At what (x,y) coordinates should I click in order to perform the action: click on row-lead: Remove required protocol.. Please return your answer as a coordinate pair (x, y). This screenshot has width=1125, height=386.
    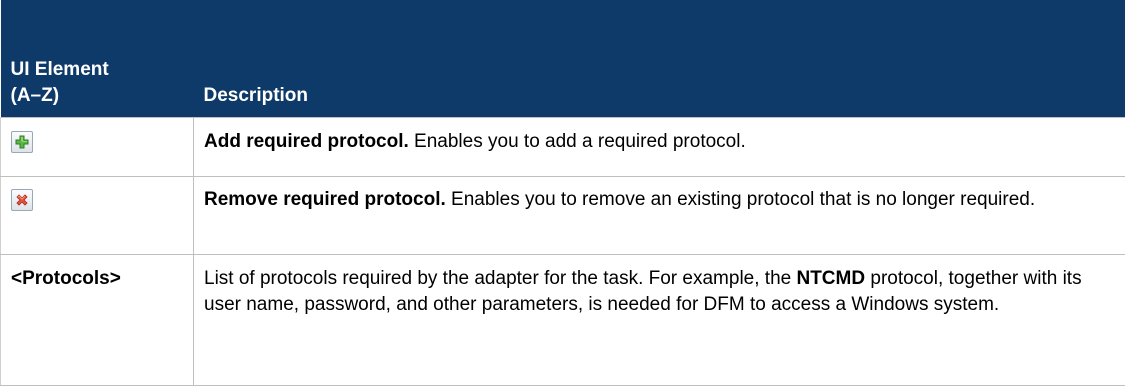
    Looking at the image, I should click on (325, 199).